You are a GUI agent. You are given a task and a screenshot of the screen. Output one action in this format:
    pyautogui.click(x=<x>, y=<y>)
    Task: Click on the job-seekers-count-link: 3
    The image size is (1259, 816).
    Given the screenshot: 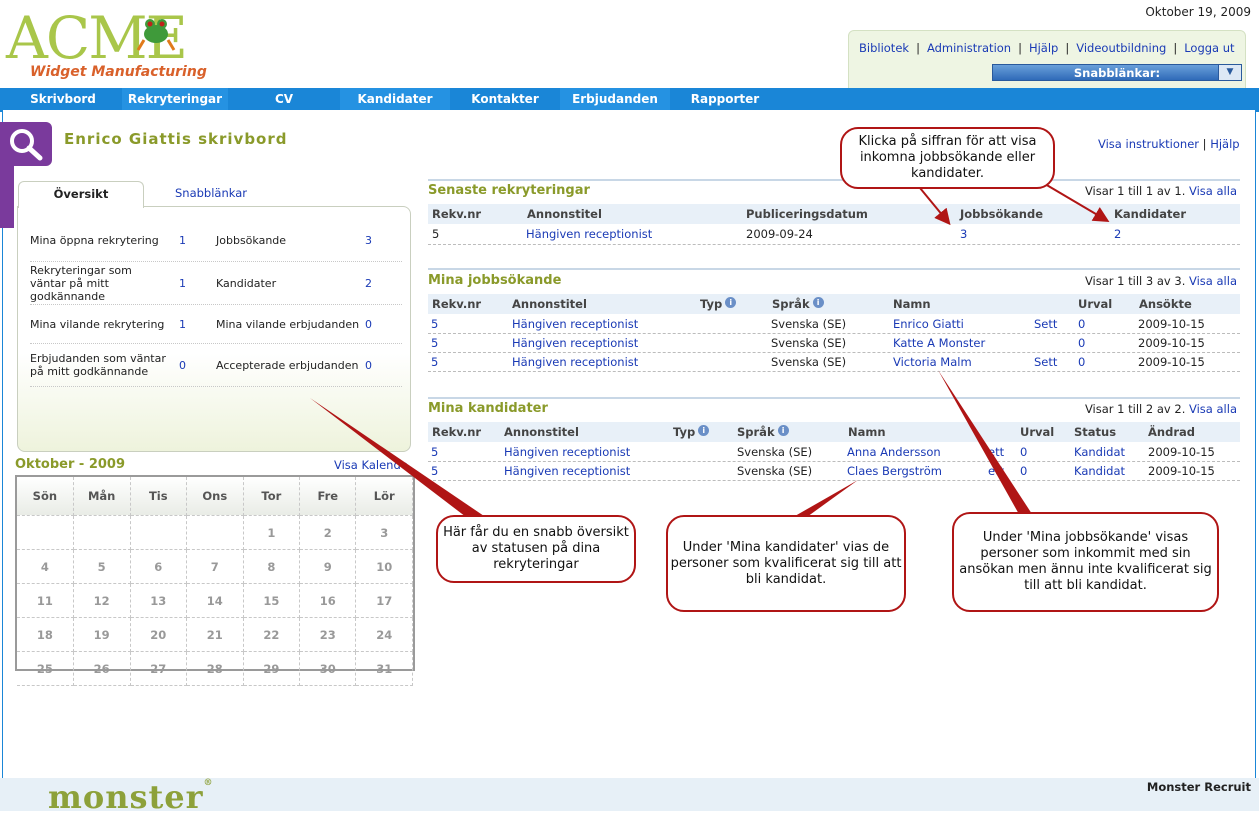 What is the action you would take?
    pyautogui.click(x=963, y=234)
    